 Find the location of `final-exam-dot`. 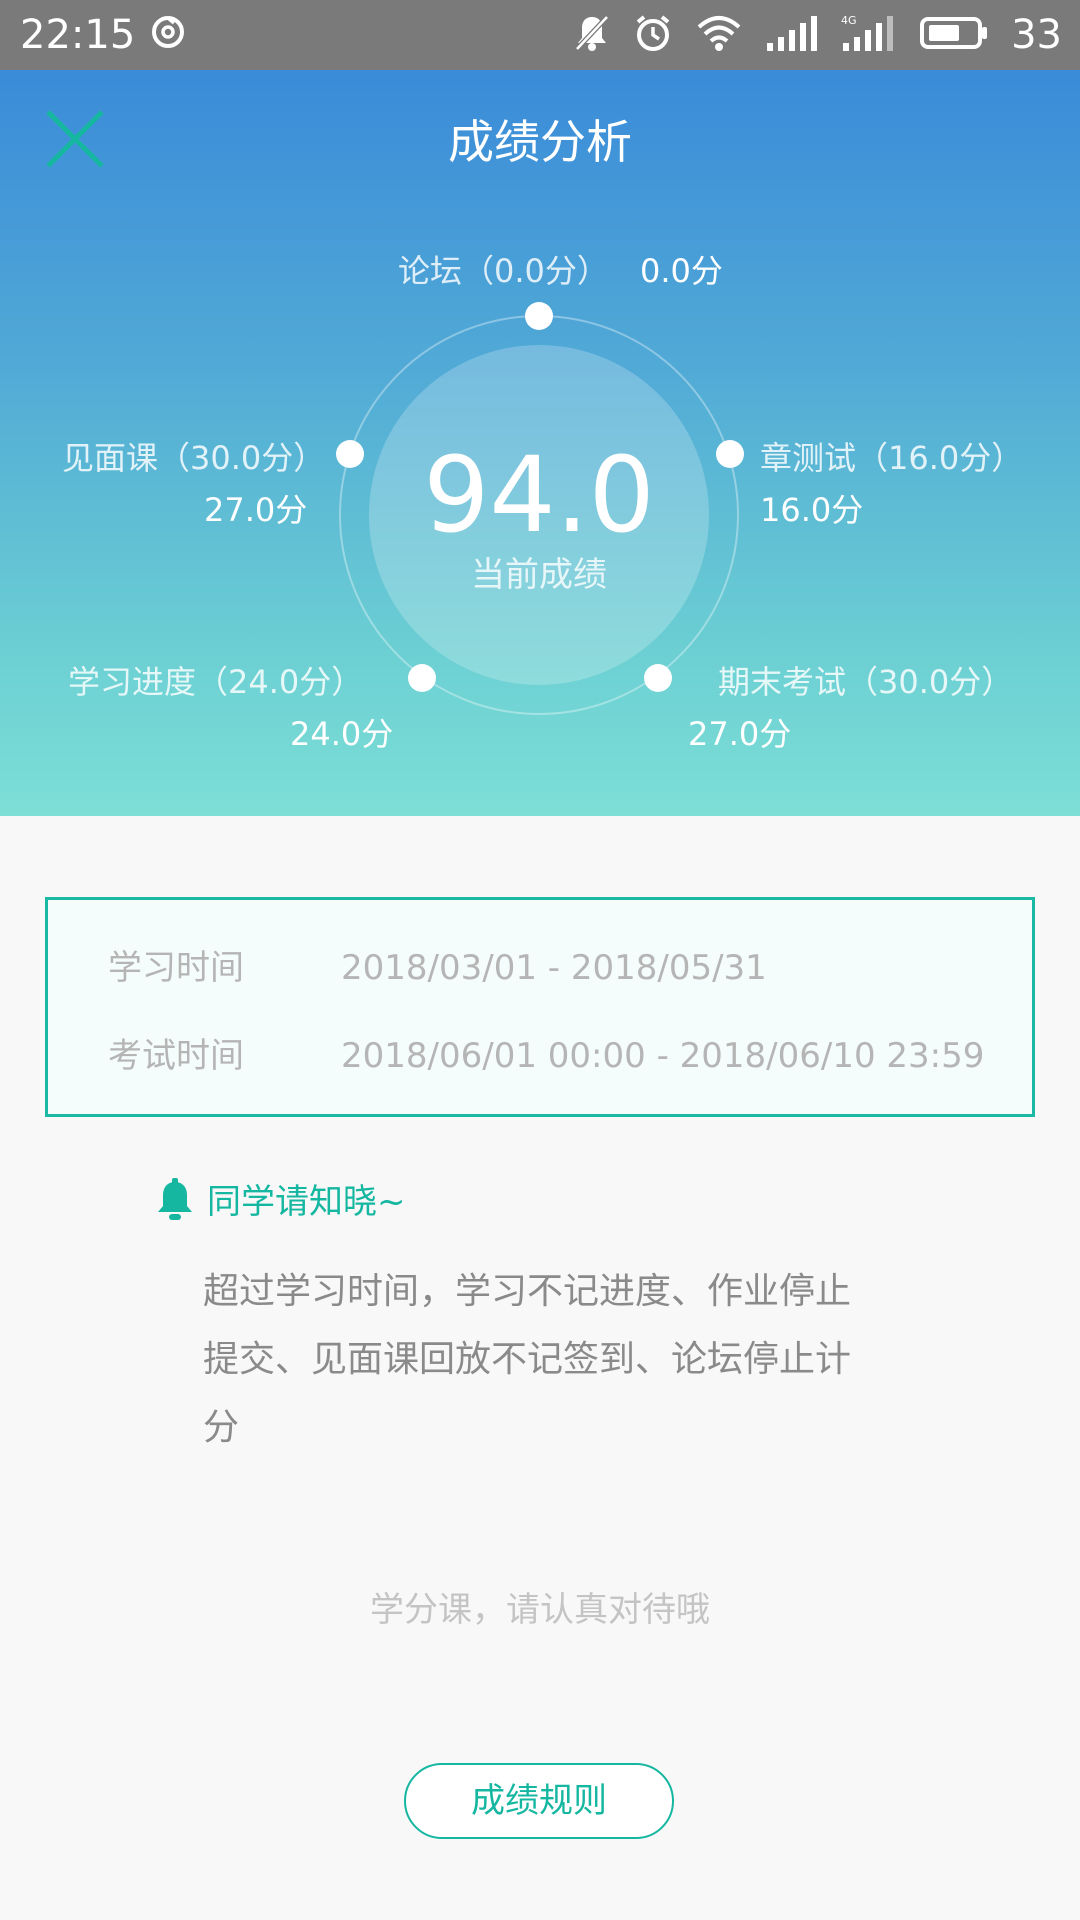

final-exam-dot is located at coordinates (658, 678).